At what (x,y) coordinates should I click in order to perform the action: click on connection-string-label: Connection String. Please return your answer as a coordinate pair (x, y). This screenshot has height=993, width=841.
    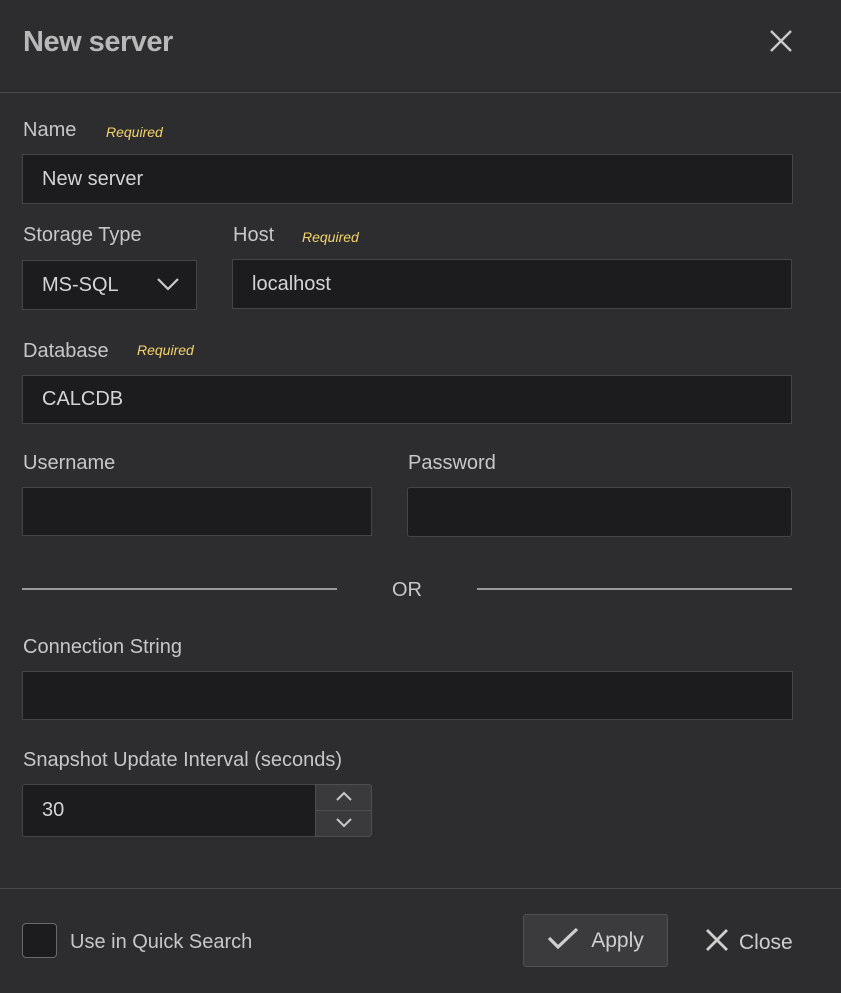
    Looking at the image, I should click on (102, 647).